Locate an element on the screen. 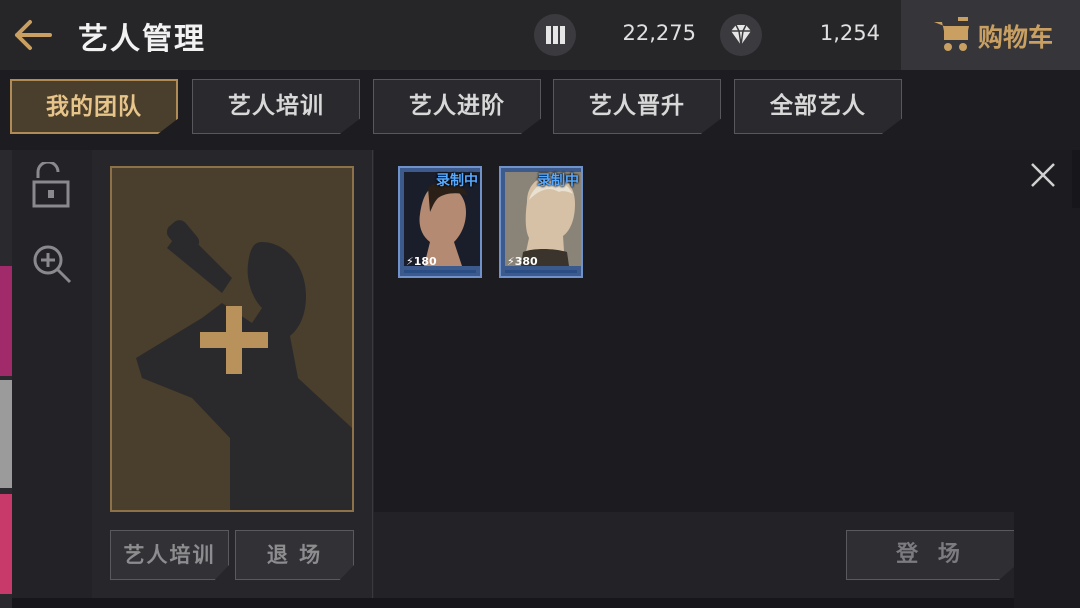  unlock-icon is located at coordinates (52, 184).